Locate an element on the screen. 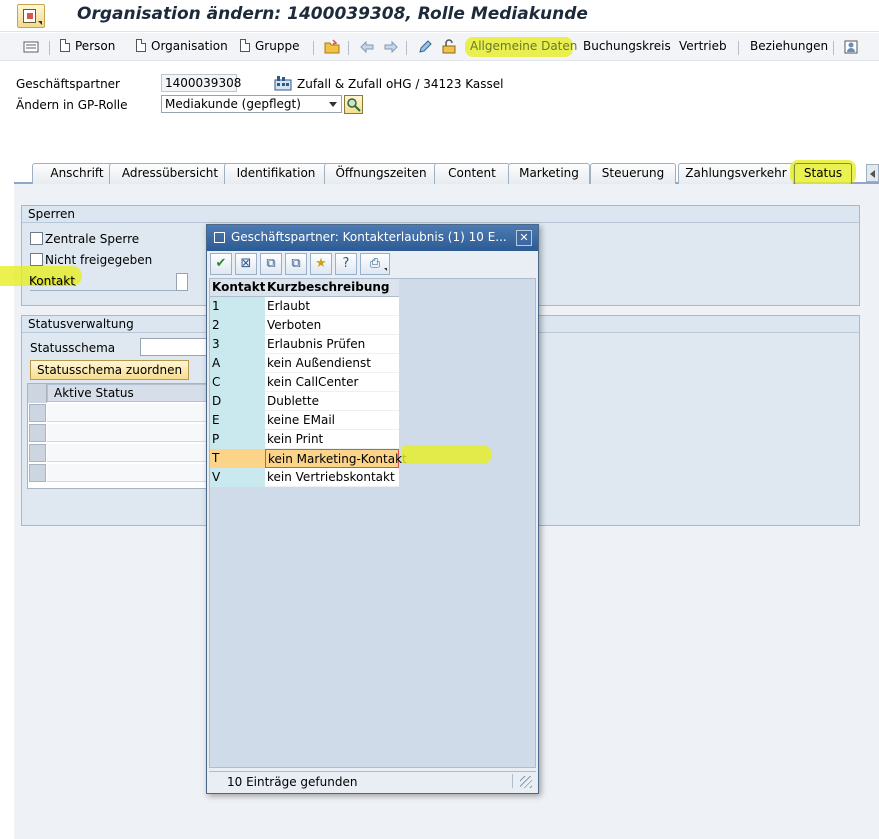 This screenshot has height=839, width=879. confirm-button: ✔ is located at coordinates (221, 264).